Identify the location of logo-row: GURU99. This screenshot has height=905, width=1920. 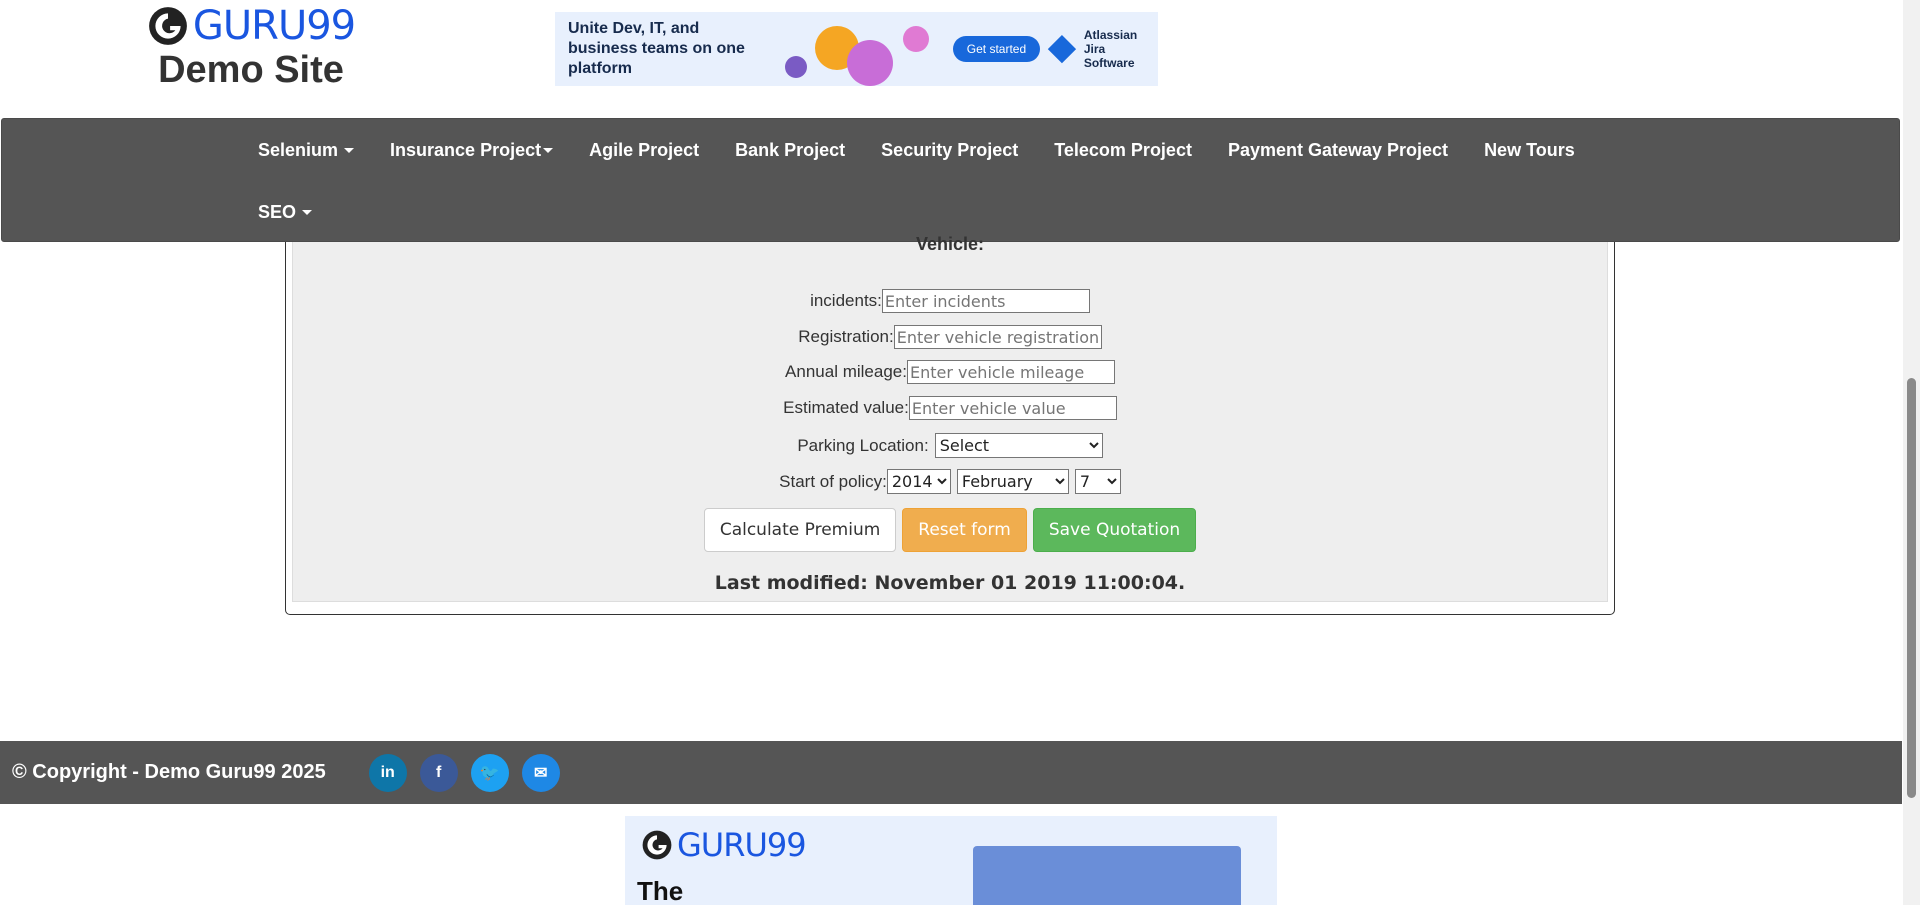
(251, 26).